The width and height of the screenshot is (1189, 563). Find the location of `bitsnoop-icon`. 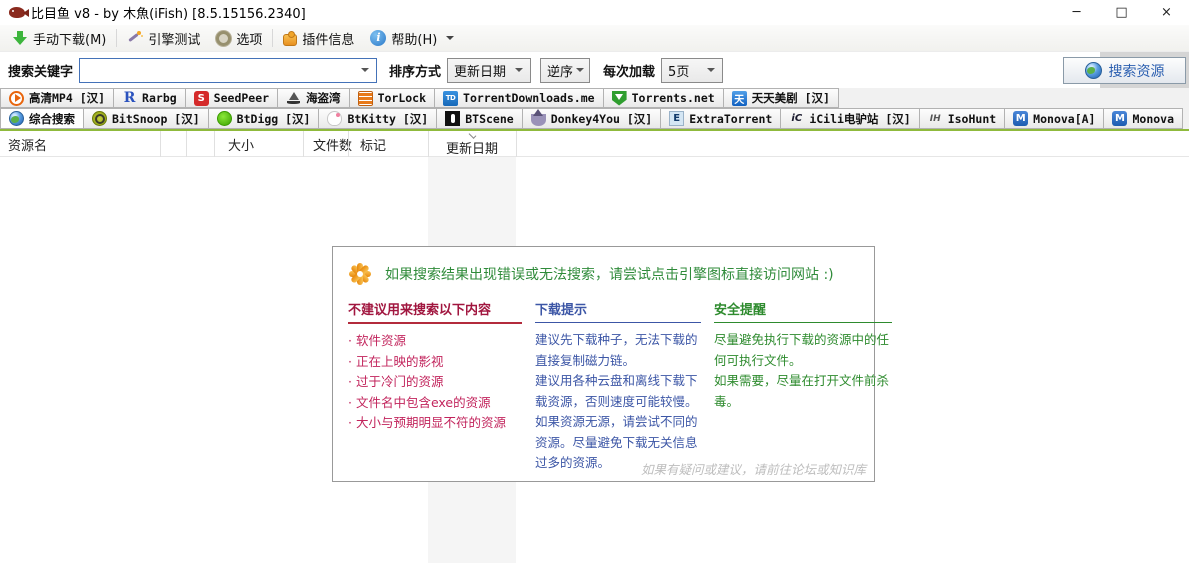

bitsnoop-icon is located at coordinates (99, 118).